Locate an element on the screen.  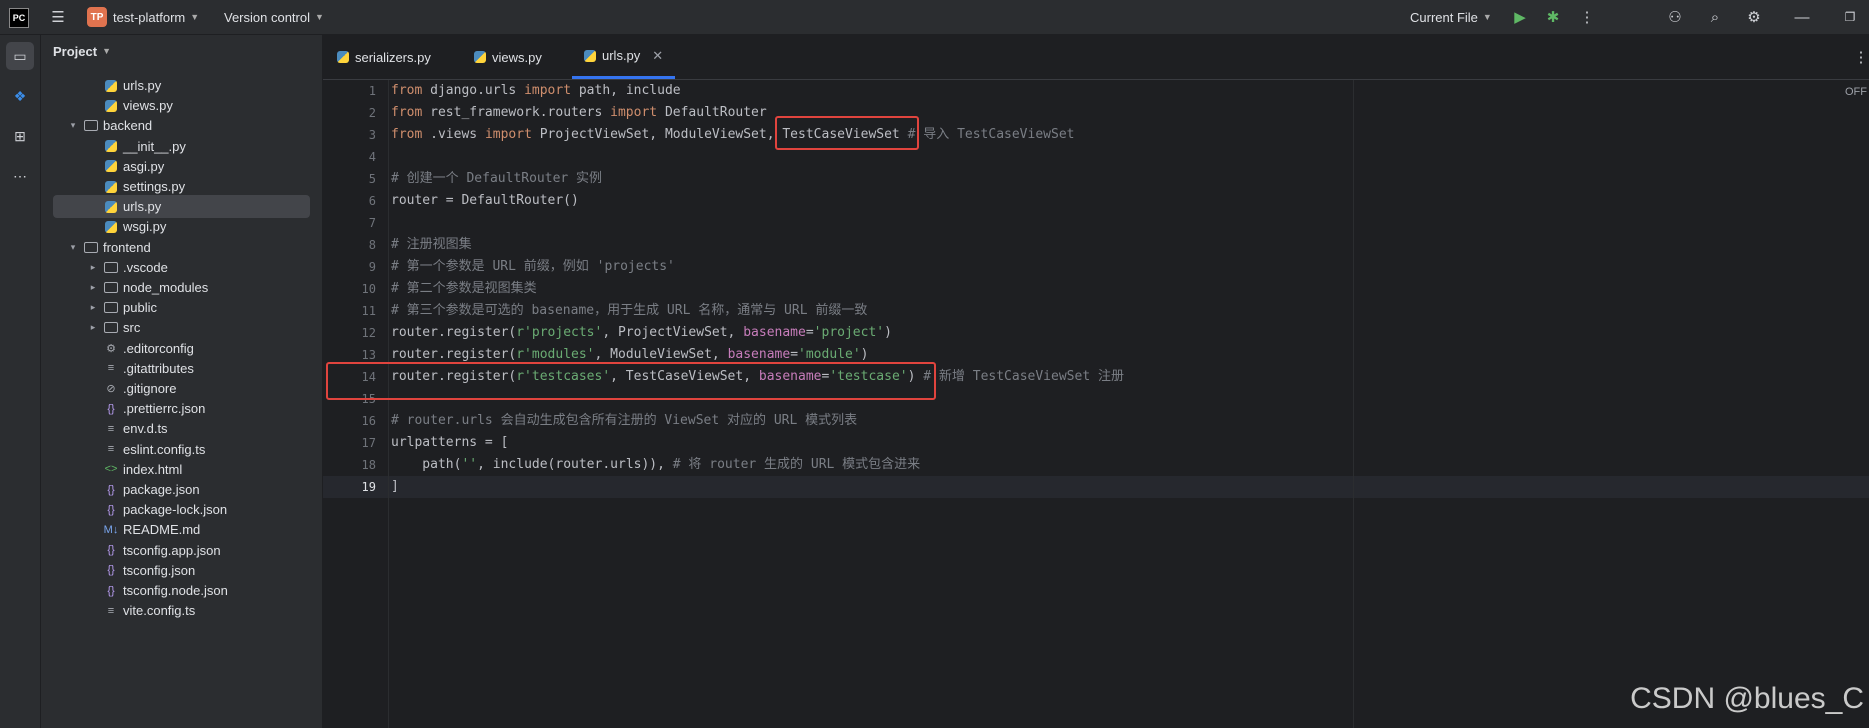
line-number: 9 is located at coordinates (372, 267).